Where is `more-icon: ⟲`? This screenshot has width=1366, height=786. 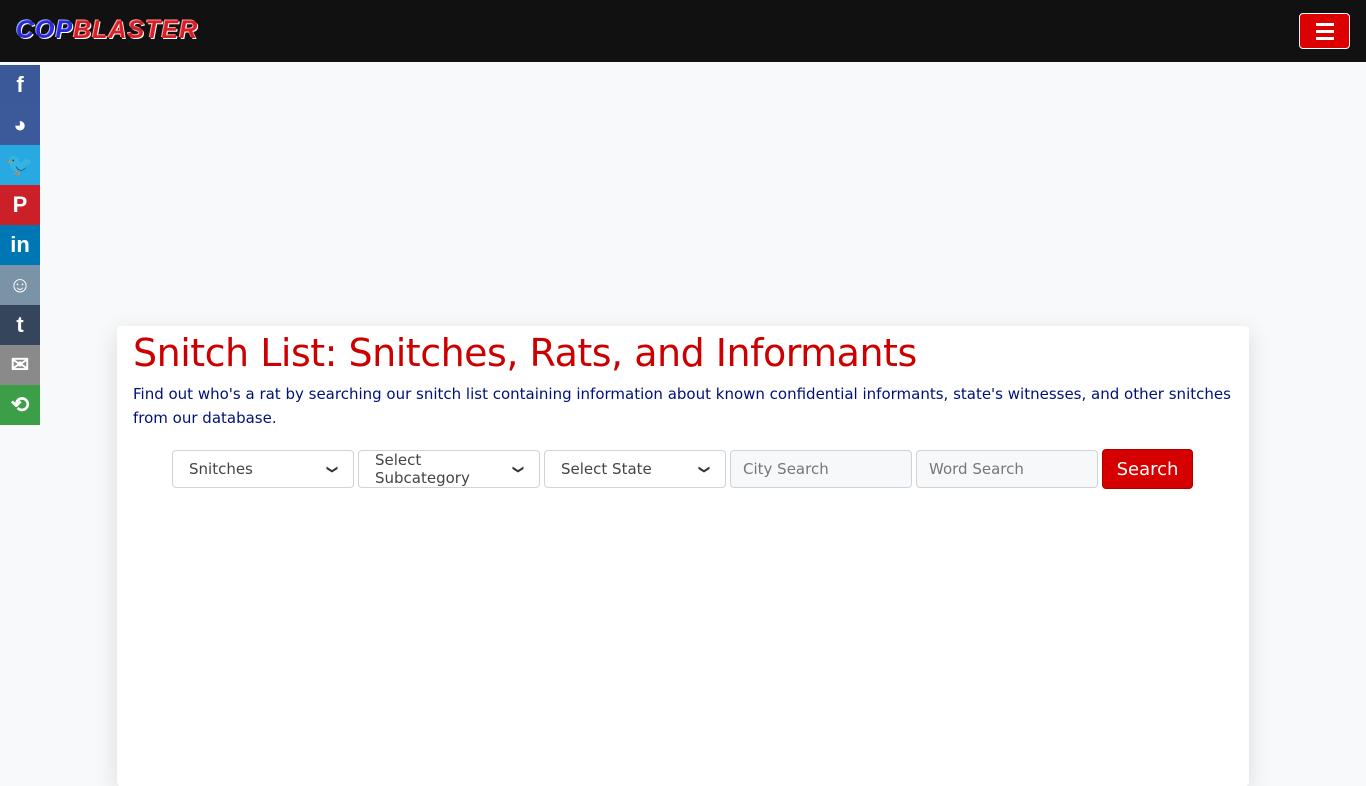 more-icon: ⟲ is located at coordinates (20, 404).